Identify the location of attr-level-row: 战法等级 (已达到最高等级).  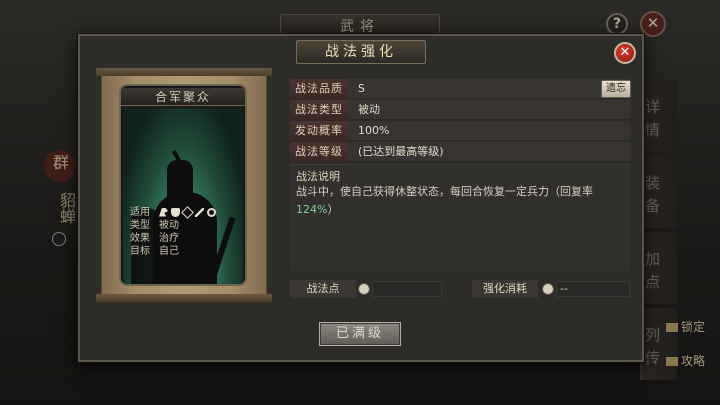
(460, 152).